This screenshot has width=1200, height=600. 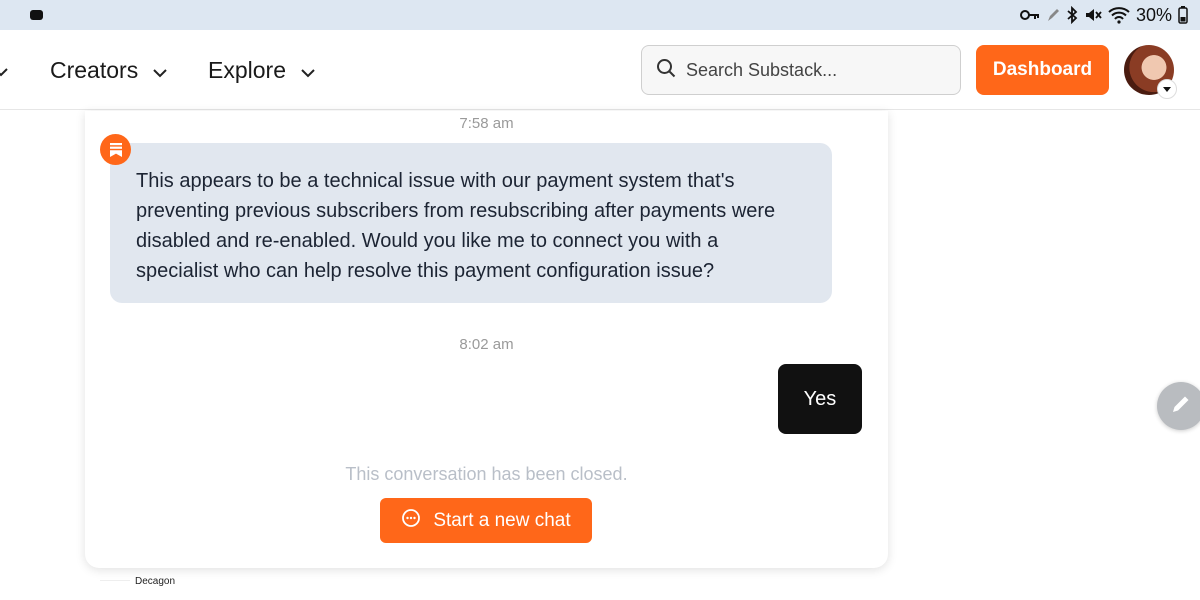 What do you see at coordinates (247, 69) in the screenshot?
I see `nav-explore-label: Explore` at bounding box center [247, 69].